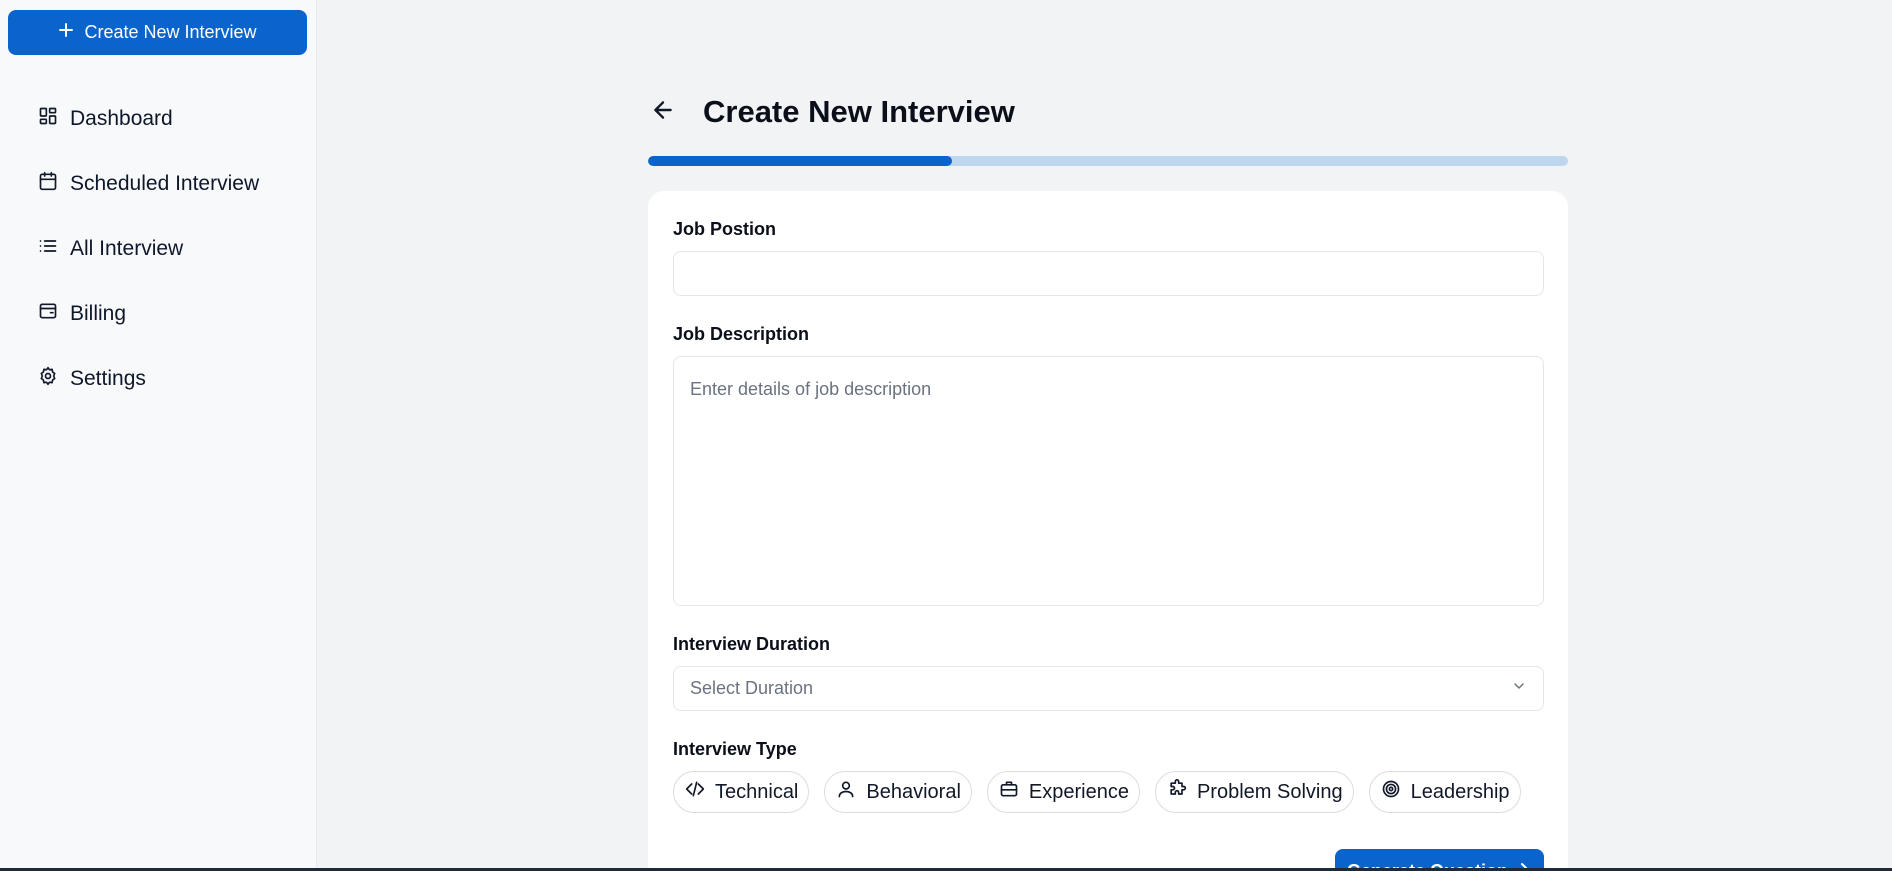 This screenshot has width=1892, height=871. Describe the element at coordinates (48, 314) in the screenshot. I see `wallet-icon` at that location.